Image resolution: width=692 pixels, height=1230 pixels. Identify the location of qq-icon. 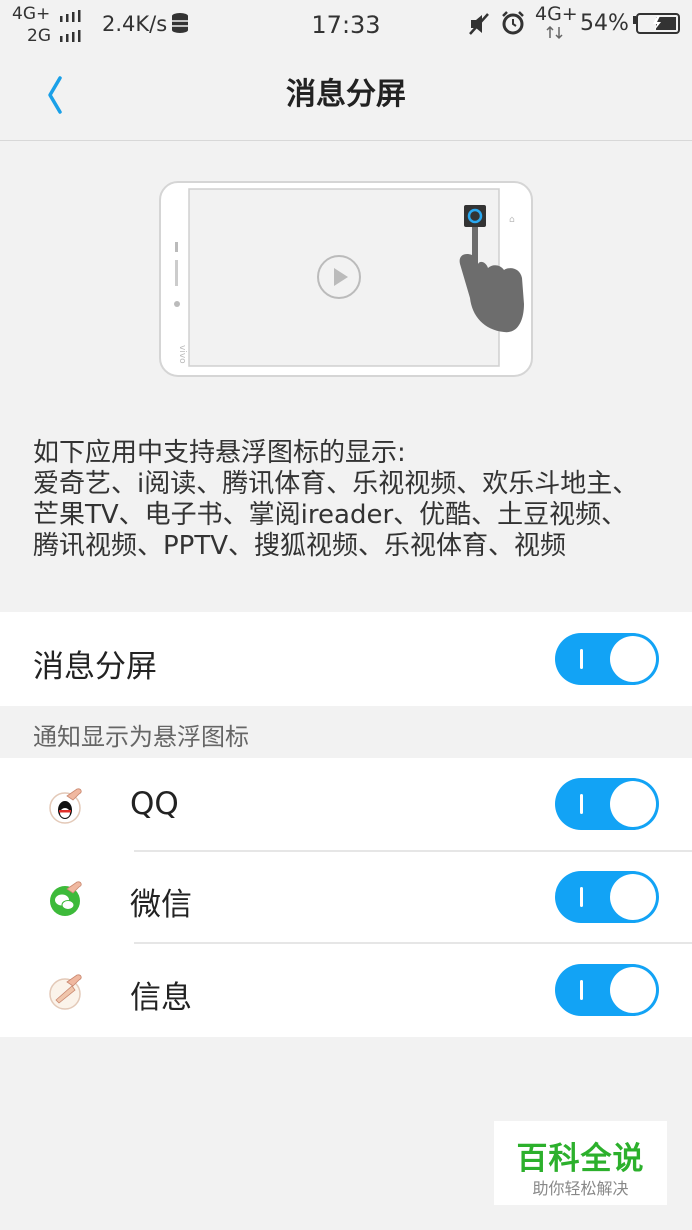
(65, 806).